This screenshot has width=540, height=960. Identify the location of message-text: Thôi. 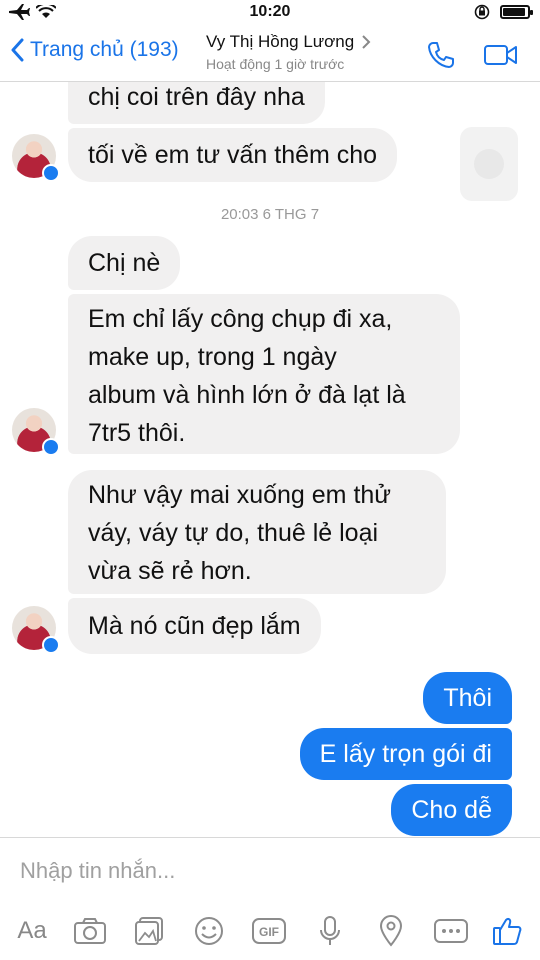
(467, 698).